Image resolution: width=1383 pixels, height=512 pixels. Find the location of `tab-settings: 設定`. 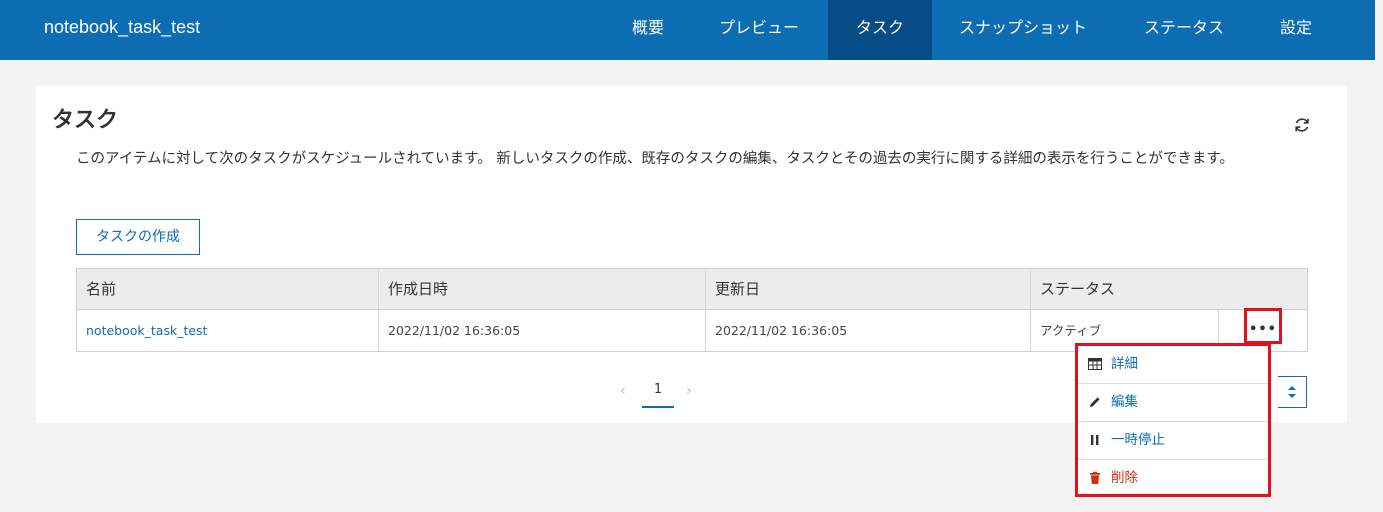

tab-settings: 設定 is located at coordinates (1296, 30).